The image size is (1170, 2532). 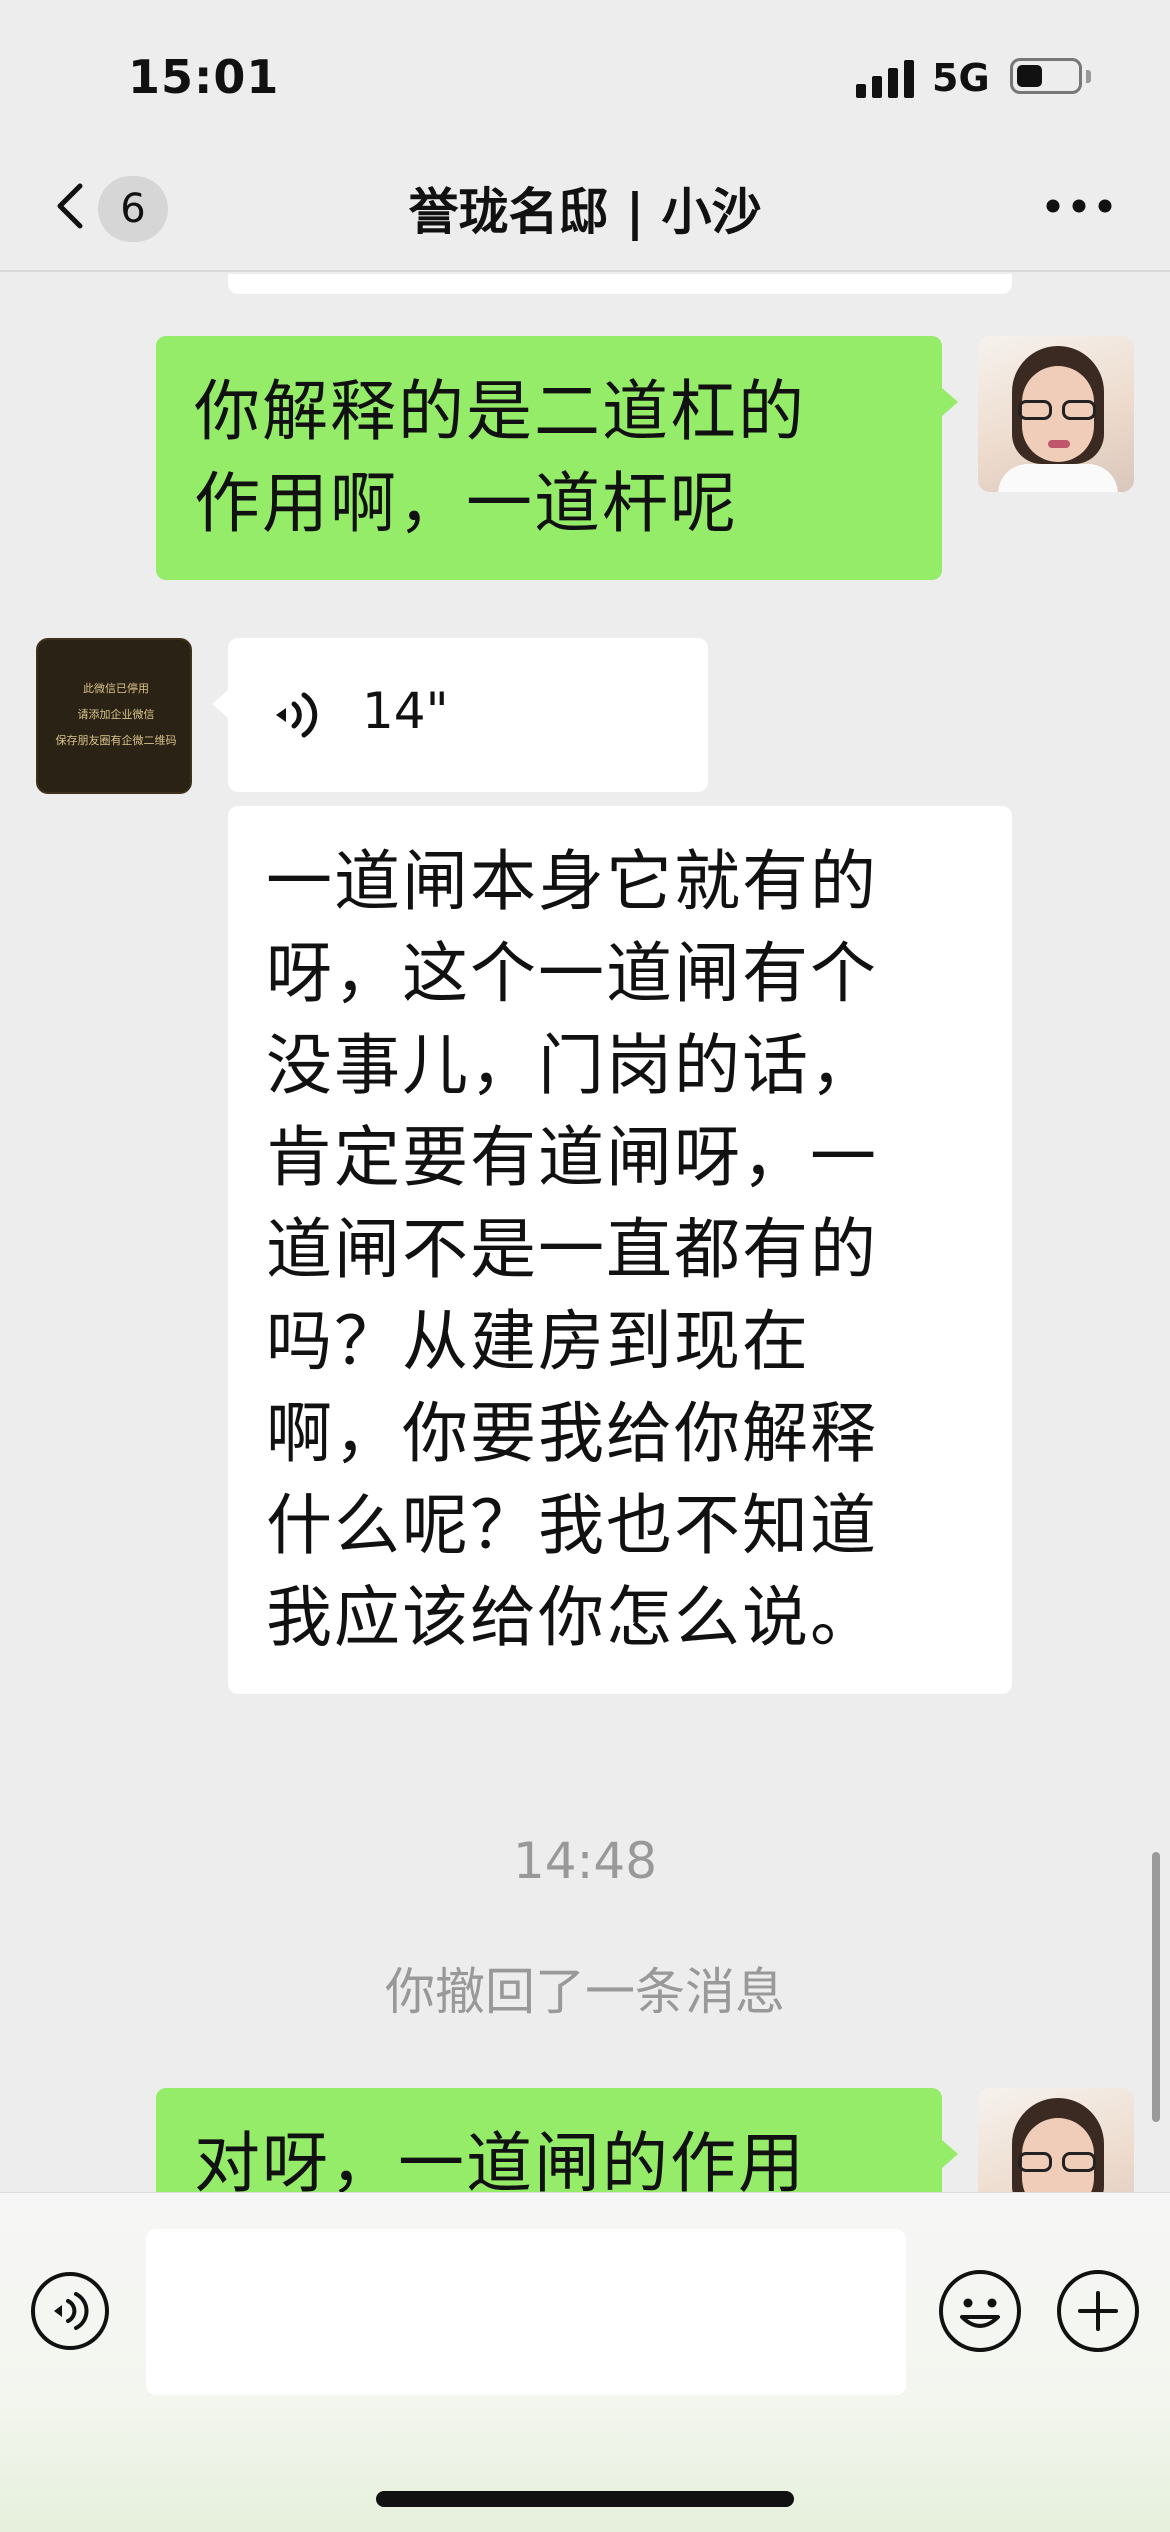 I want to click on cellular-signal-icon, so click(x=886, y=78).